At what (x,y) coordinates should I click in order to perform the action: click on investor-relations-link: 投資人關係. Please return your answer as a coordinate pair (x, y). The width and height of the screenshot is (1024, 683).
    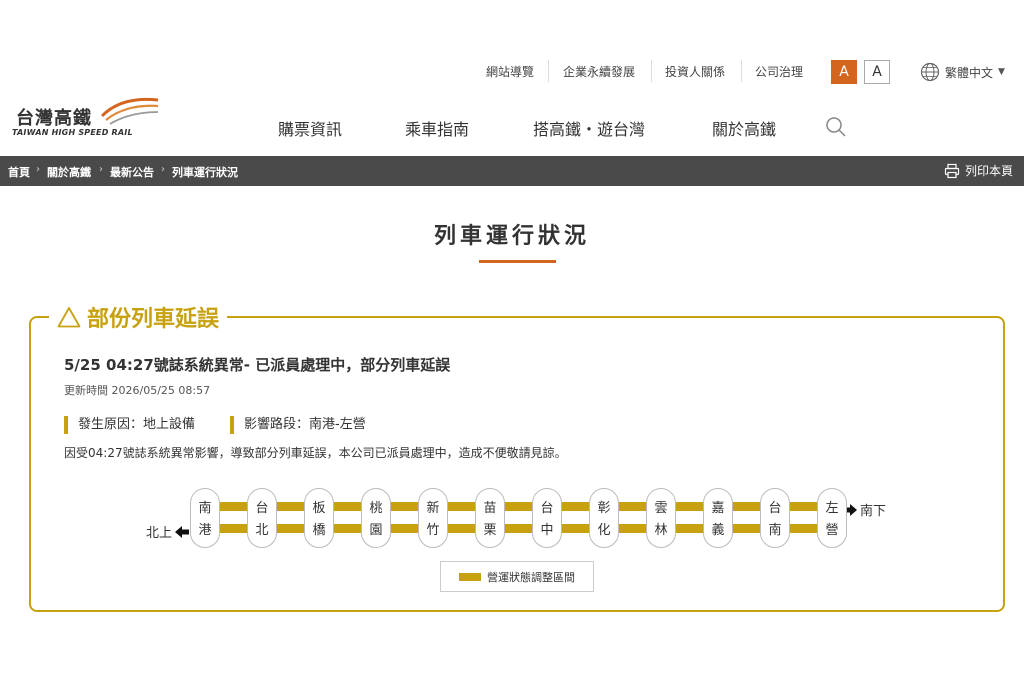
    Looking at the image, I should click on (695, 71).